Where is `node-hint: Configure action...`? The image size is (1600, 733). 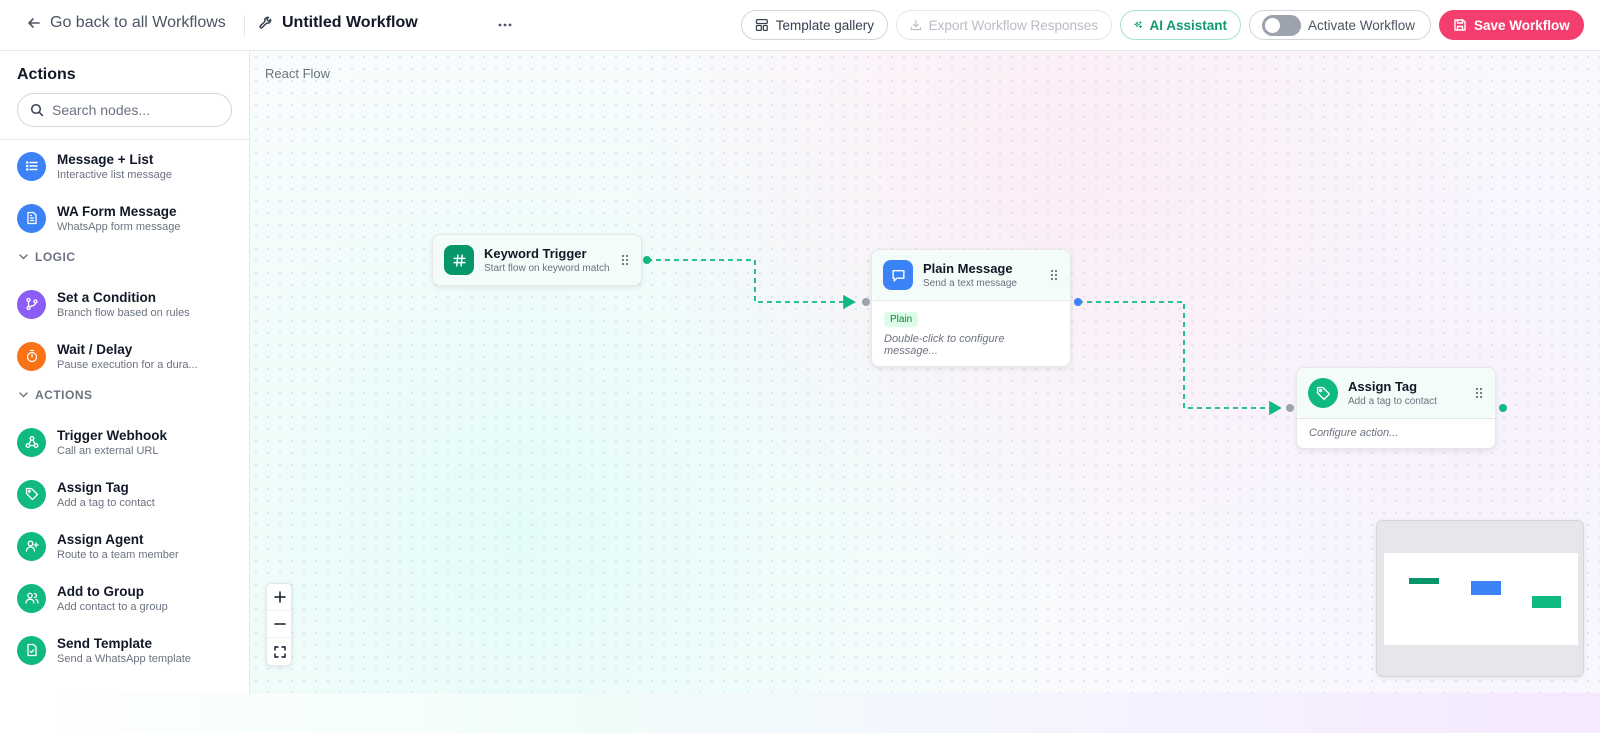 node-hint: Configure action... is located at coordinates (1354, 433).